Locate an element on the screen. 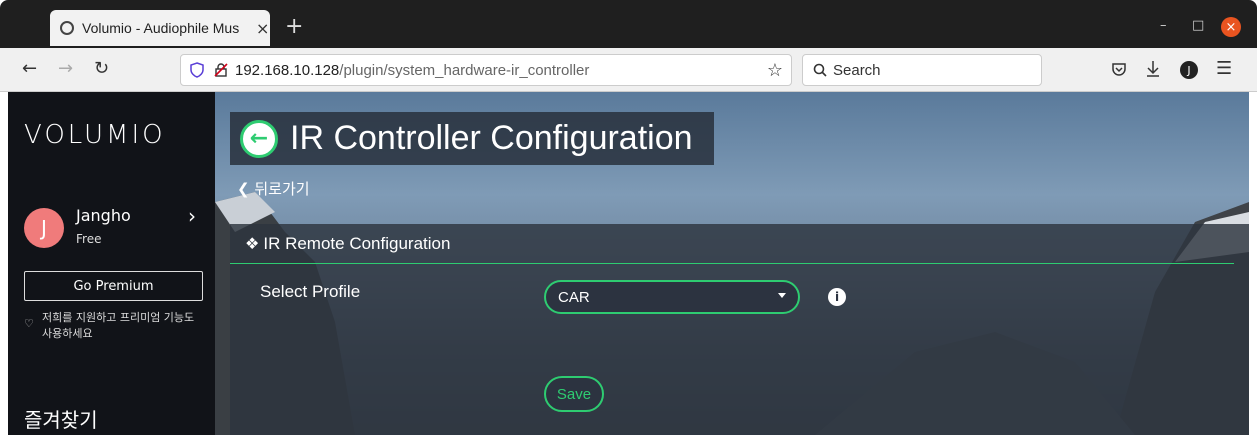 This screenshot has height=435, width=1257. search-input: Search is located at coordinates (857, 70).